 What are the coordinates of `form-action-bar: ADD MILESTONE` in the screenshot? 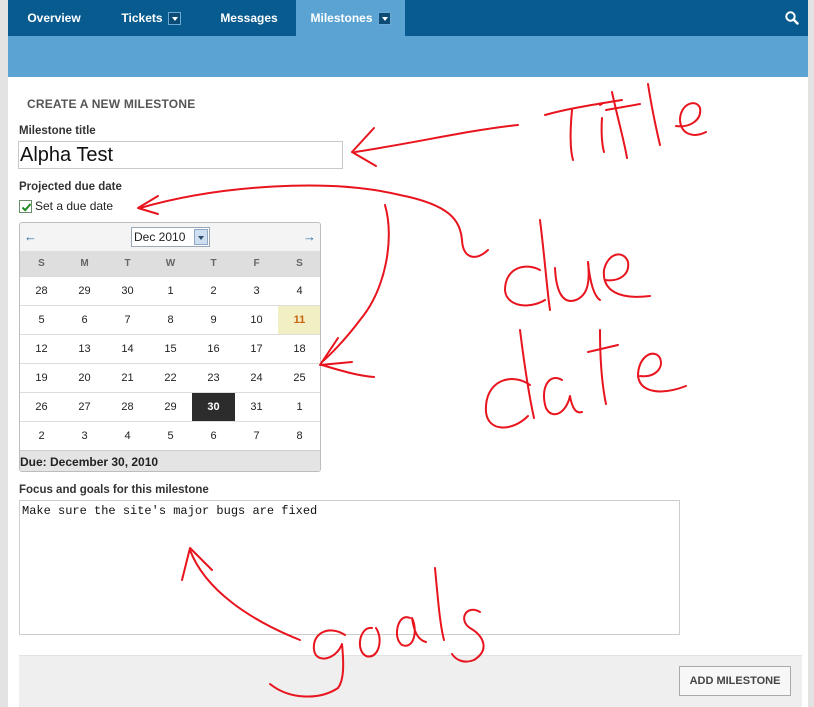 It's located at (410, 681).